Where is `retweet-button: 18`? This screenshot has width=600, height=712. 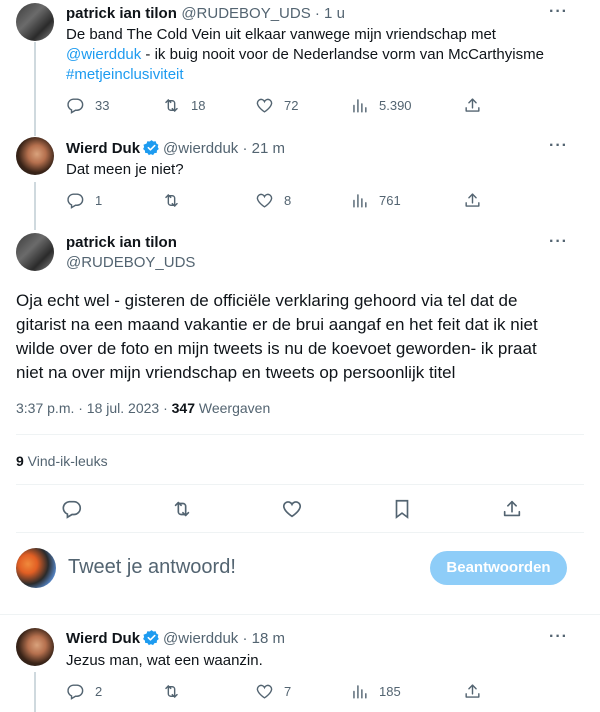 retweet-button: 18 is located at coordinates (183, 105).